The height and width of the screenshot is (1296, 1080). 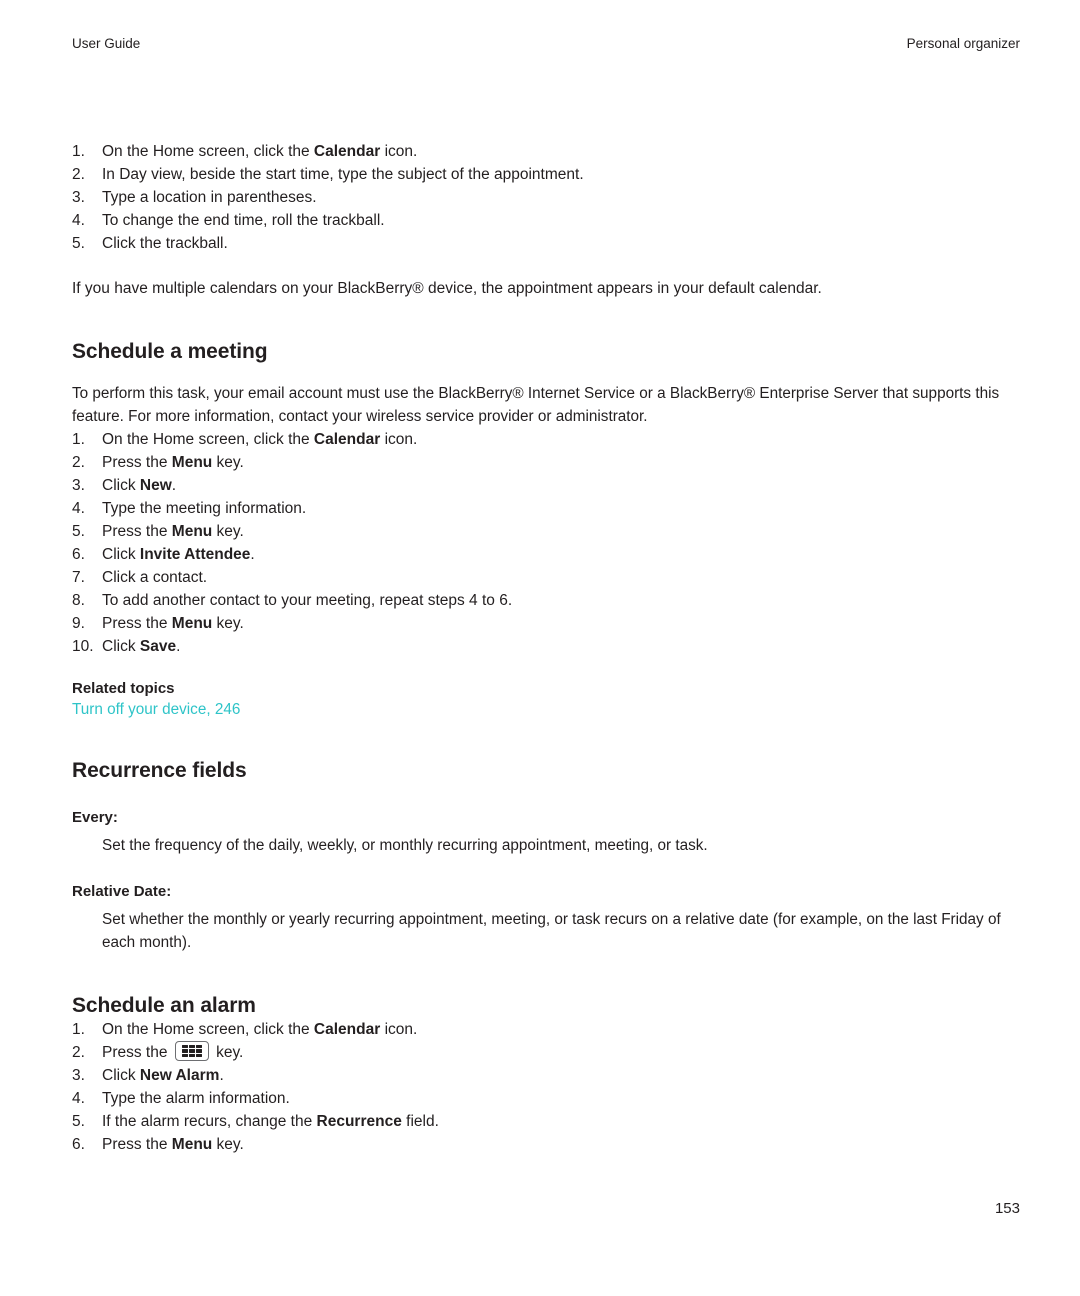 What do you see at coordinates (546, 1075) in the screenshot?
I see `list-item: 3. Click New Alarm.` at bounding box center [546, 1075].